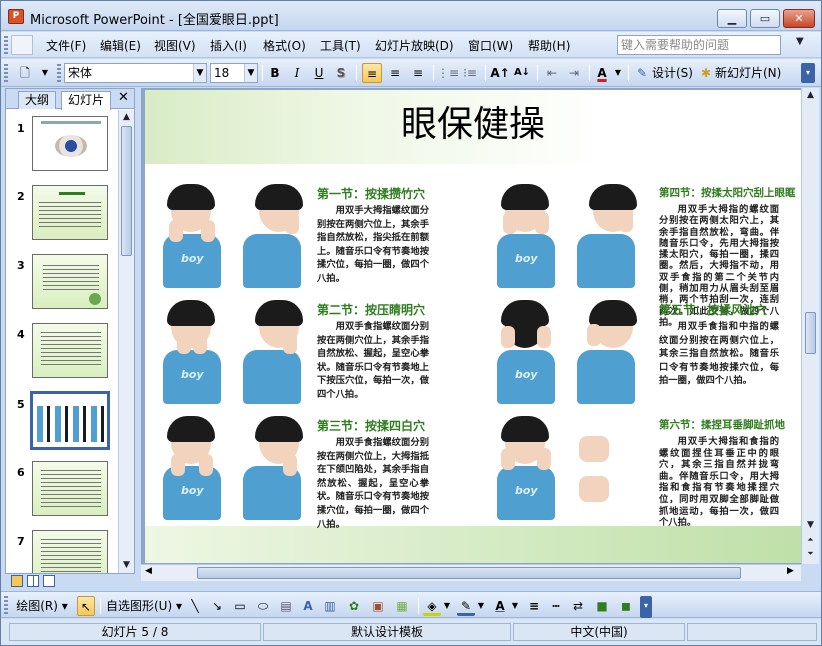 The width and height of the screenshot is (822, 646). What do you see at coordinates (120, 45) in the screenshot?
I see `menu-edit: 编辑(E)` at bounding box center [120, 45].